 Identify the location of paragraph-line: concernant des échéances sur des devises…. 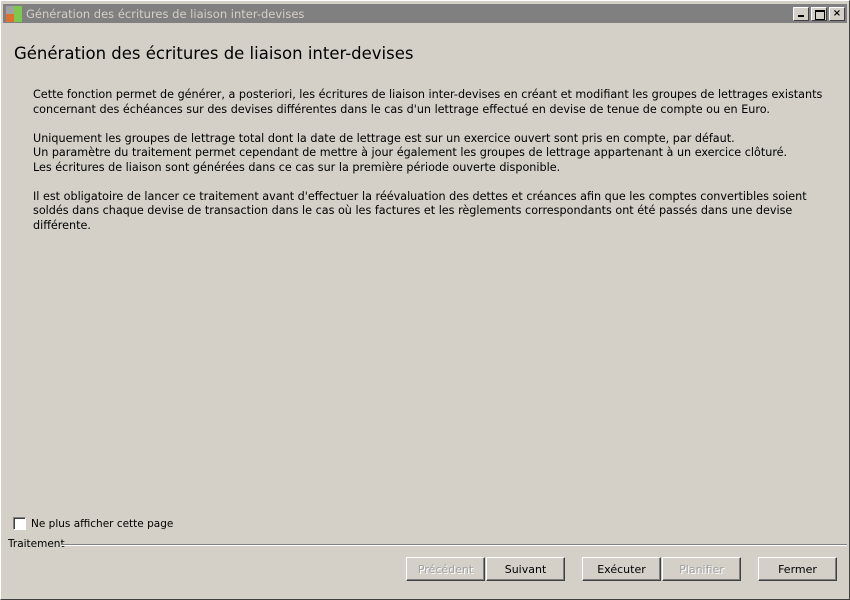
(401, 109).